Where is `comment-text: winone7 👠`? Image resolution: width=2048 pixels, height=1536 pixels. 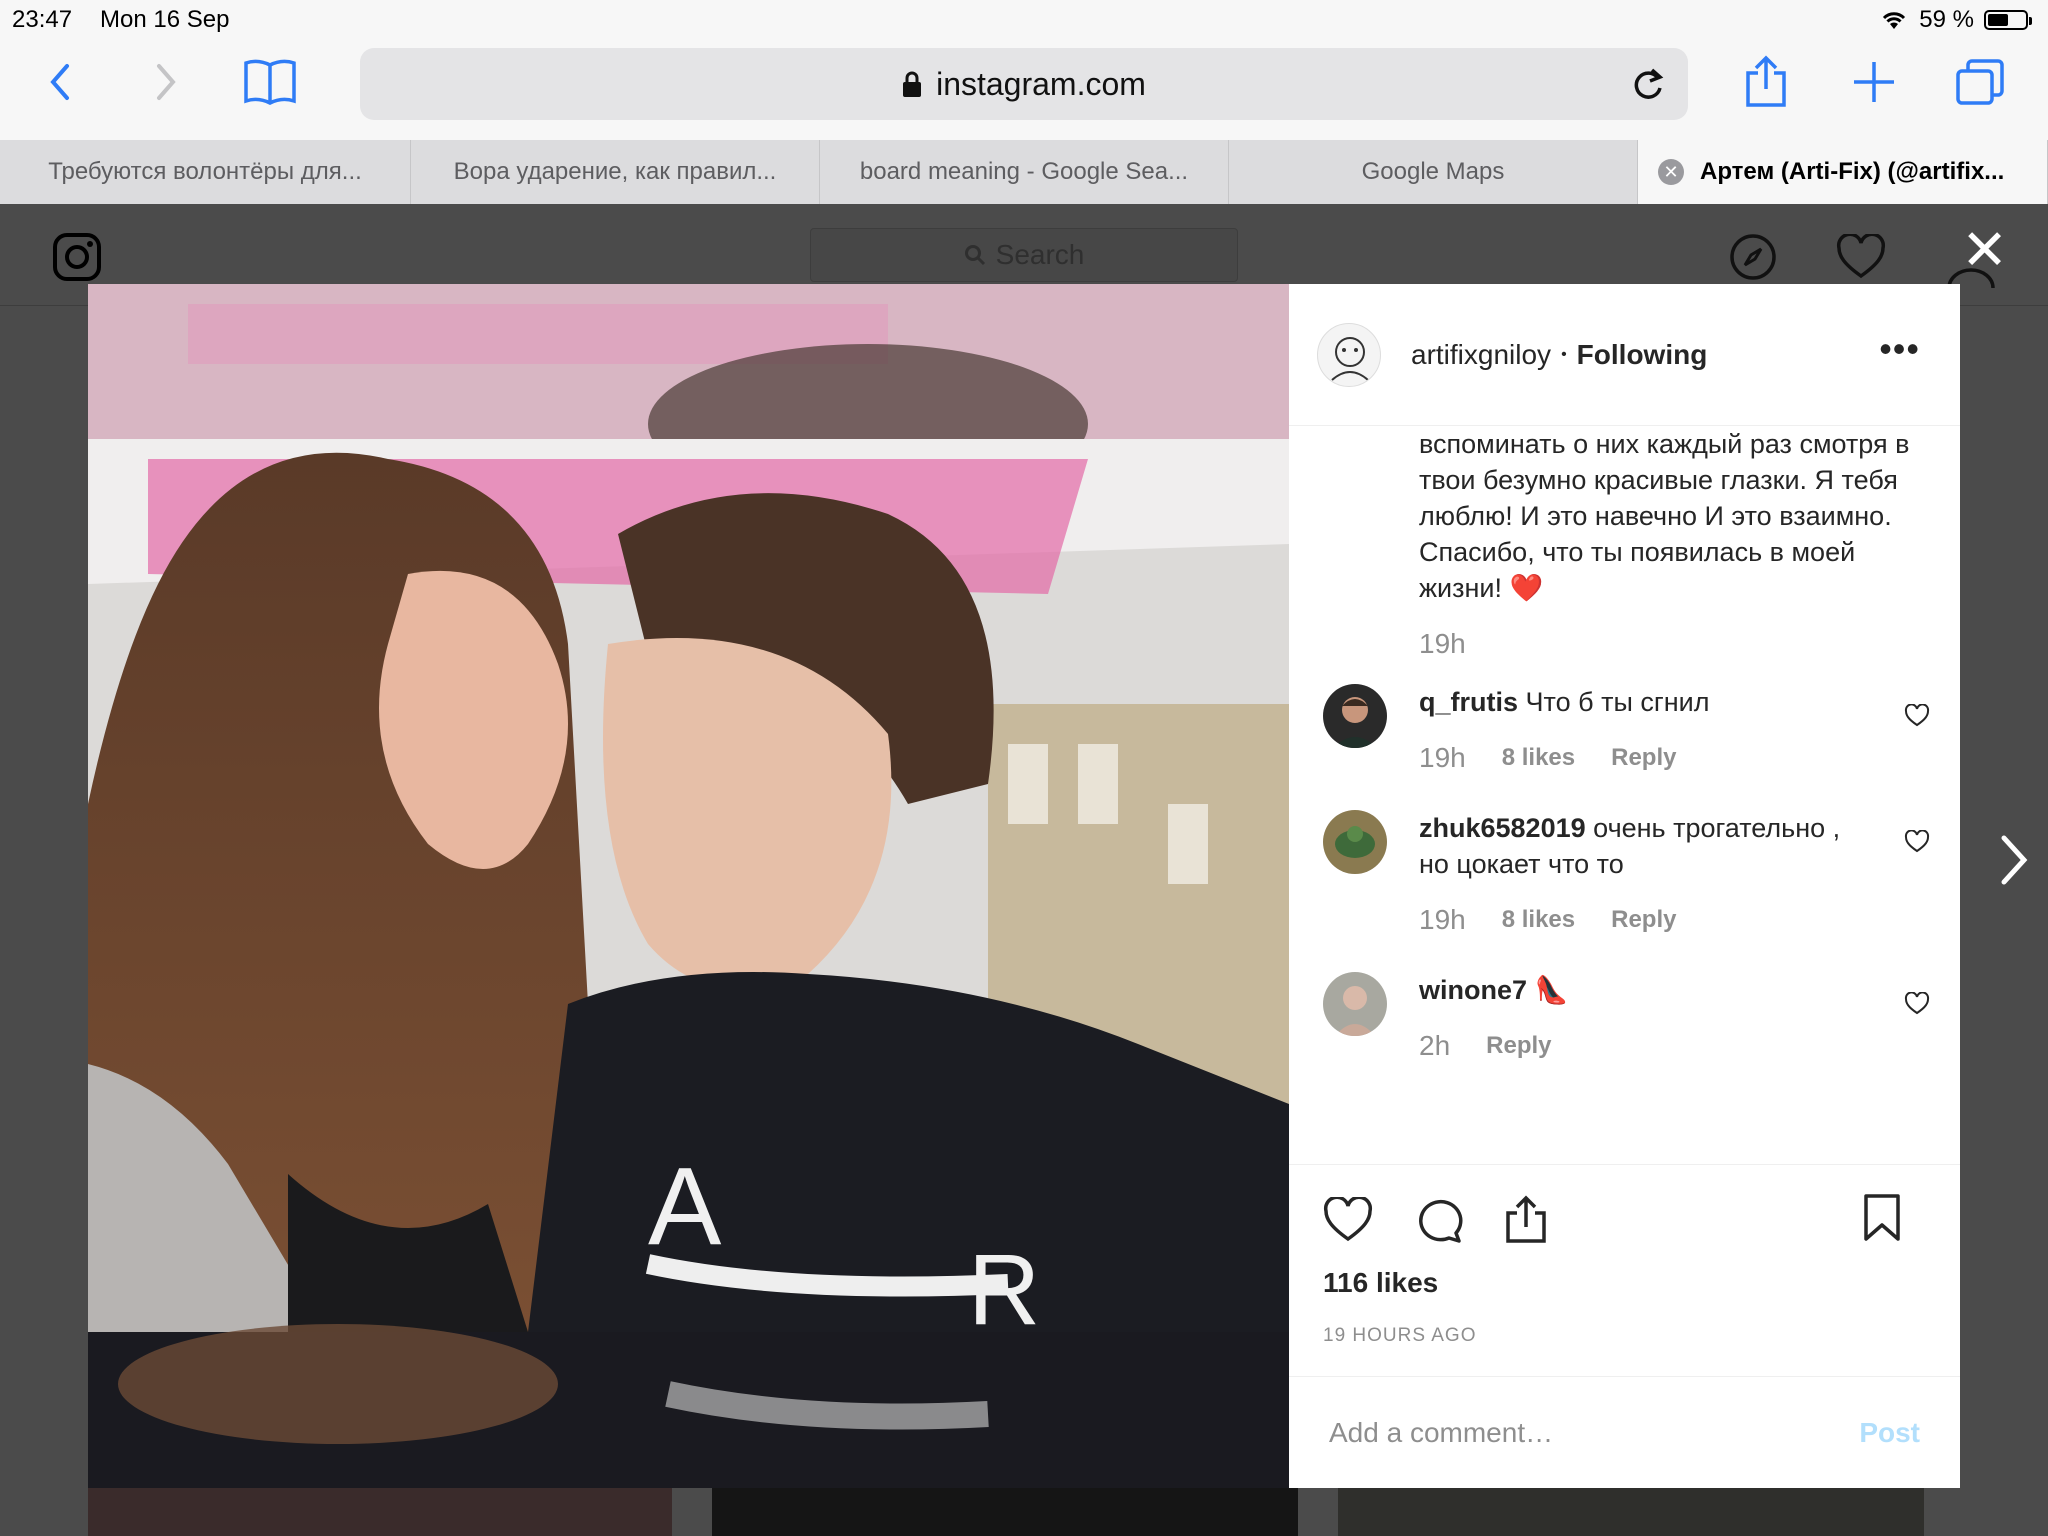
comment-text: winone7 👠 is located at coordinates (1677, 990).